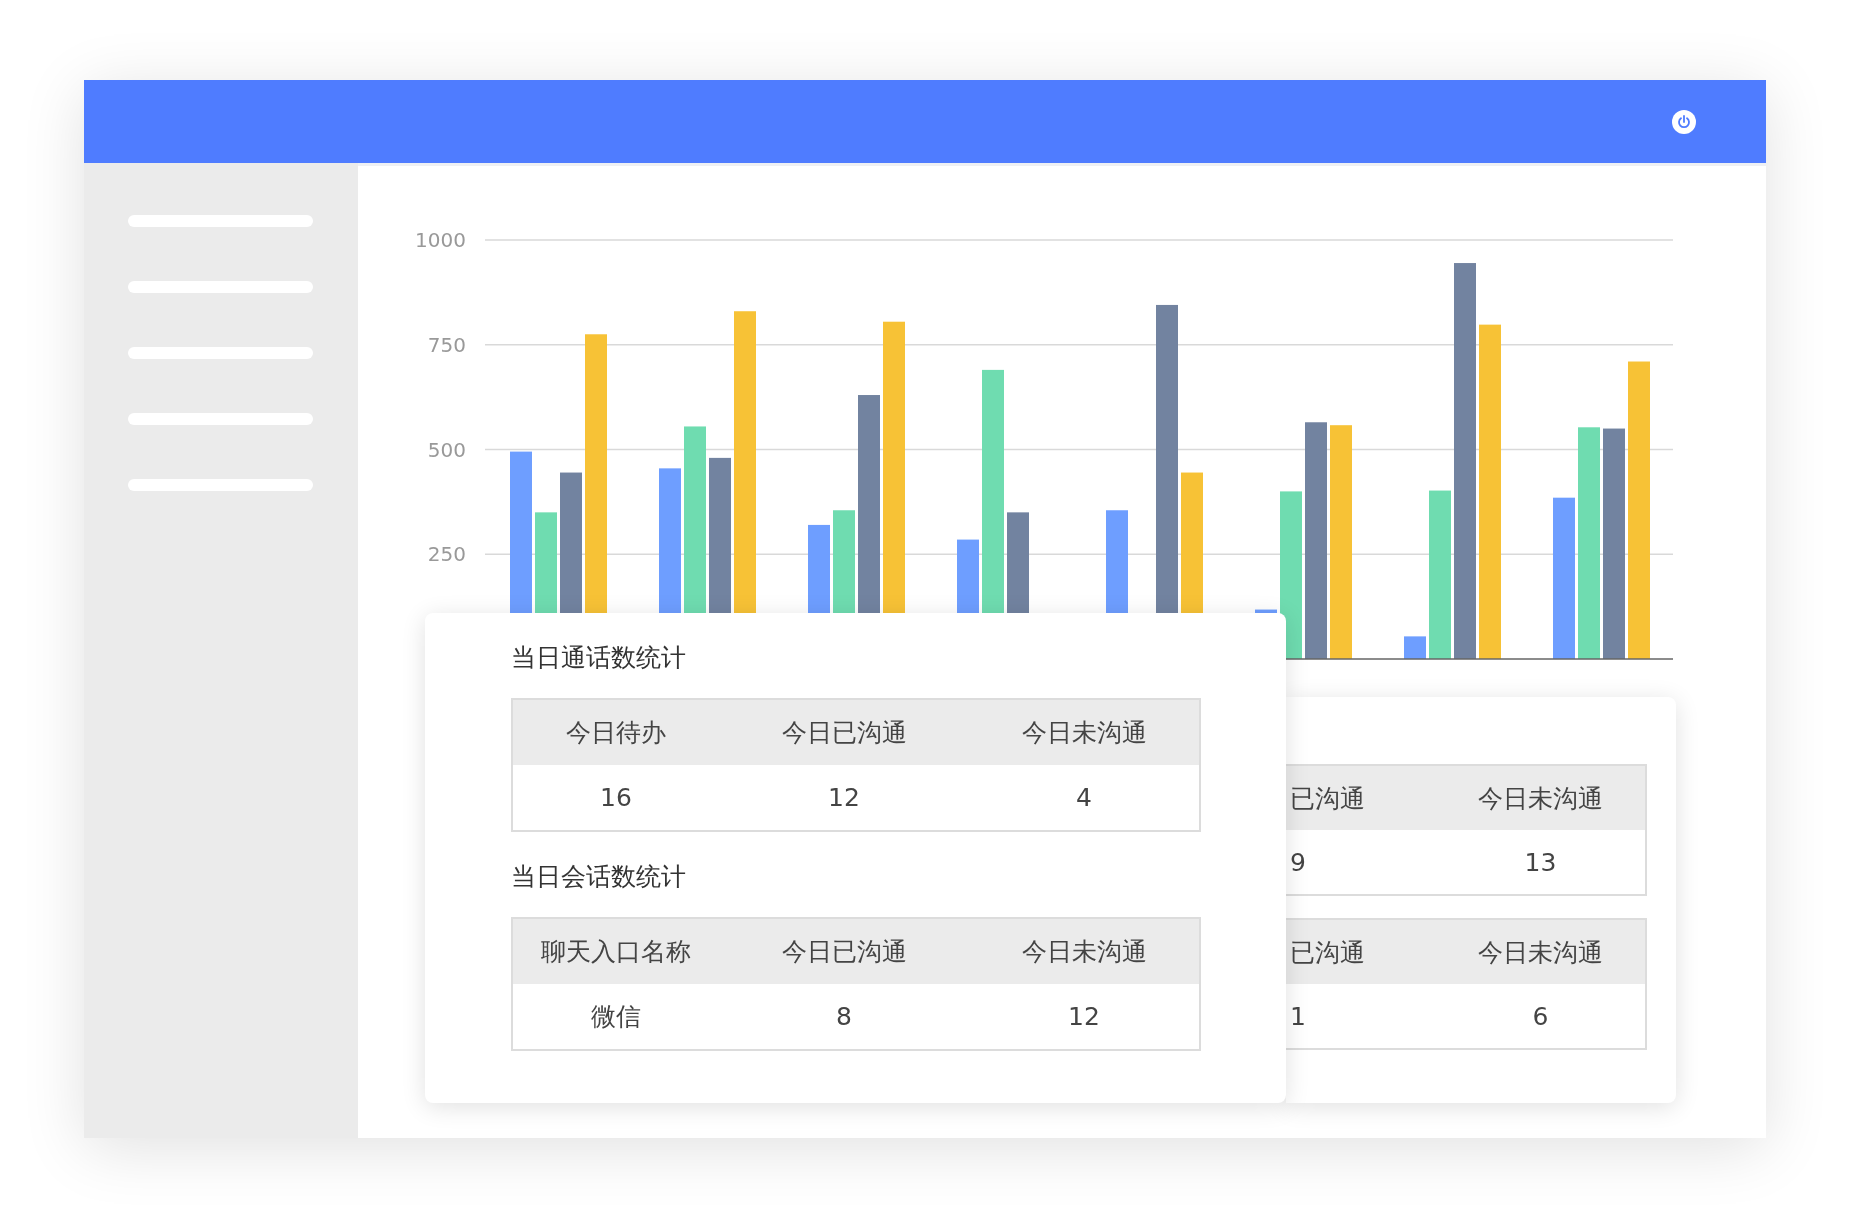 Image resolution: width=1850 pixels, height=1226 pixels. Describe the element at coordinates (1540, 1016) in the screenshot. I see `table-cell-text: 6` at that location.